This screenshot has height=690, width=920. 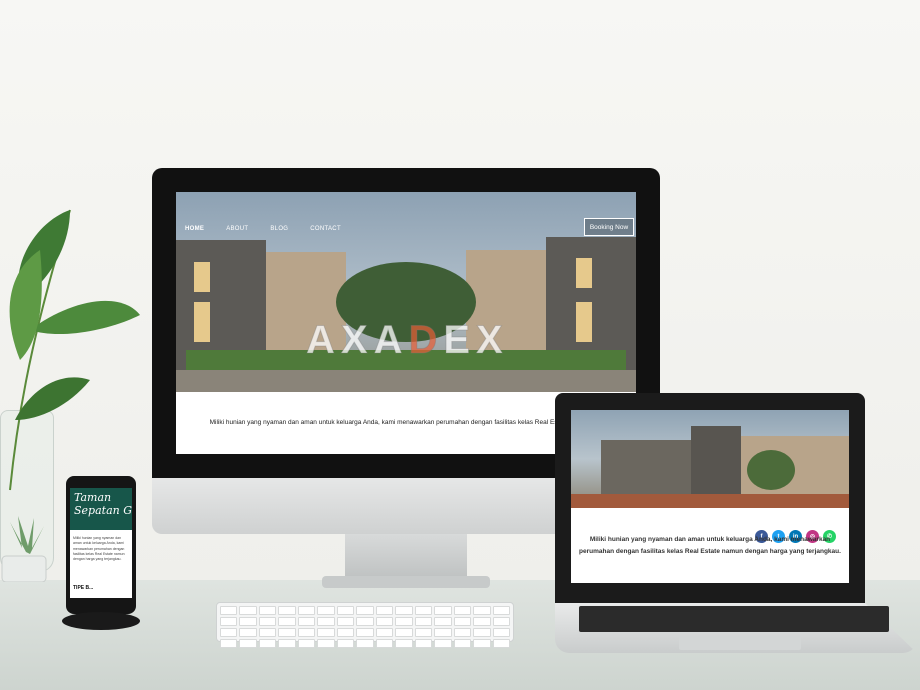 What do you see at coordinates (103, 504) in the screenshot?
I see `phone-title: Taman Sepatan G` at bounding box center [103, 504].